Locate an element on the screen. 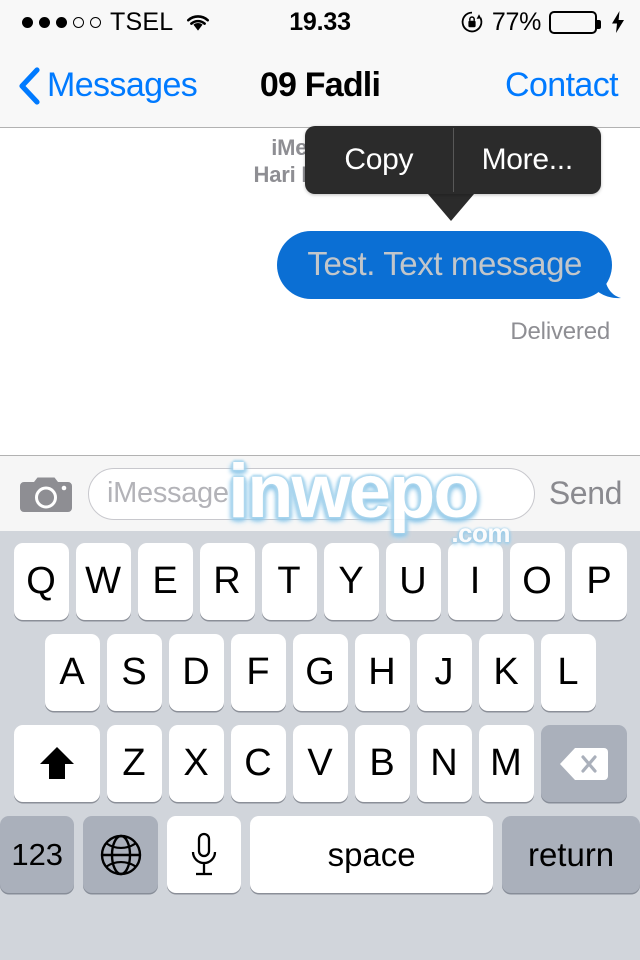  message-row: Test. Text message is located at coordinates (449, 265).